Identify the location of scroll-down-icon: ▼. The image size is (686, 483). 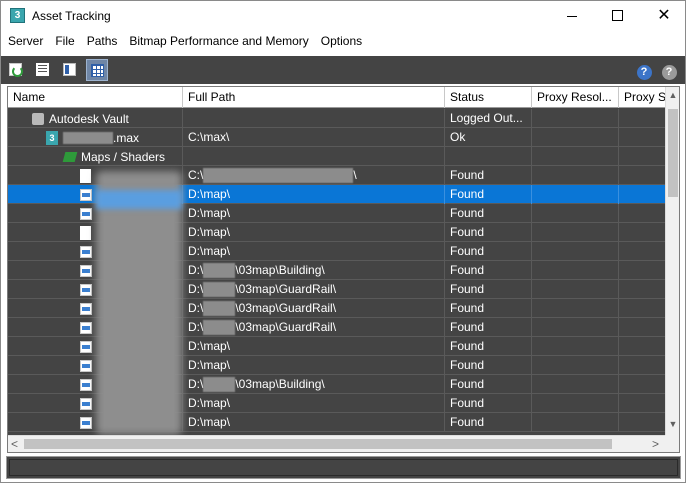
(672, 424).